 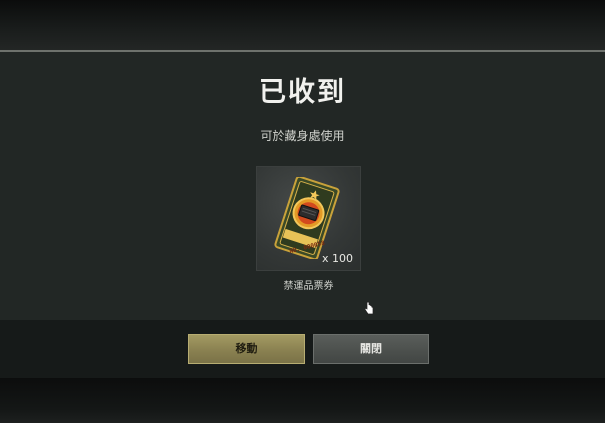 What do you see at coordinates (302, 25) in the screenshot?
I see `background-top` at bounding box center [302, 25].